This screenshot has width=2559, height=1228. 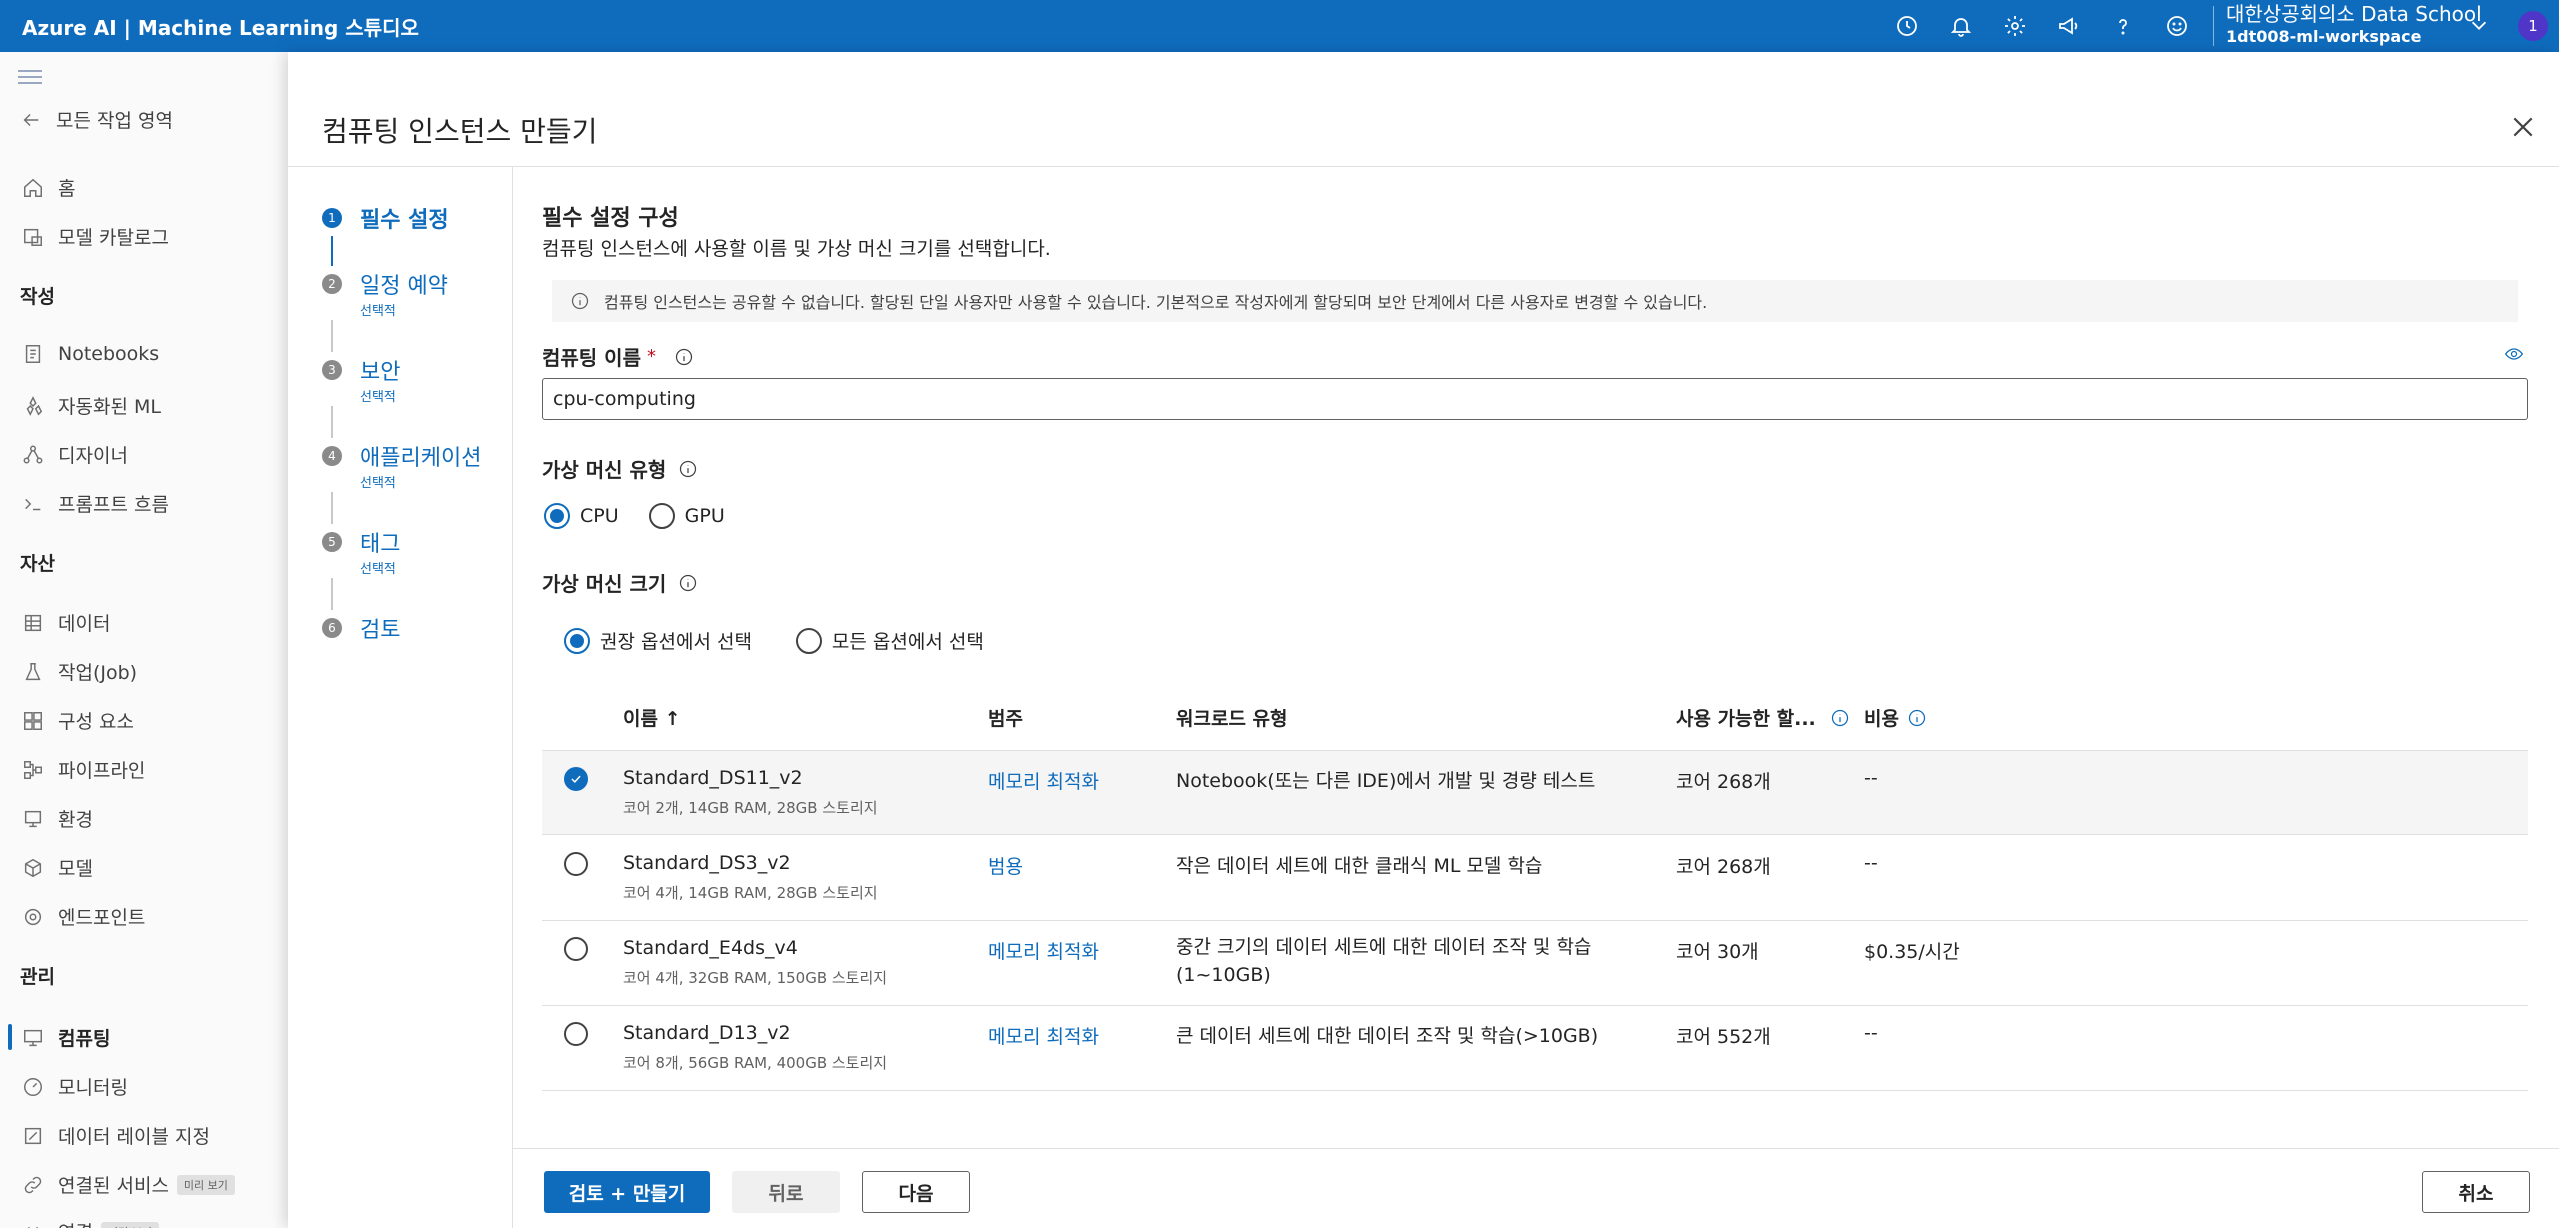 I want to click on nav-item-connections: 연결 미리 보기, so click(x=90, y=1223).